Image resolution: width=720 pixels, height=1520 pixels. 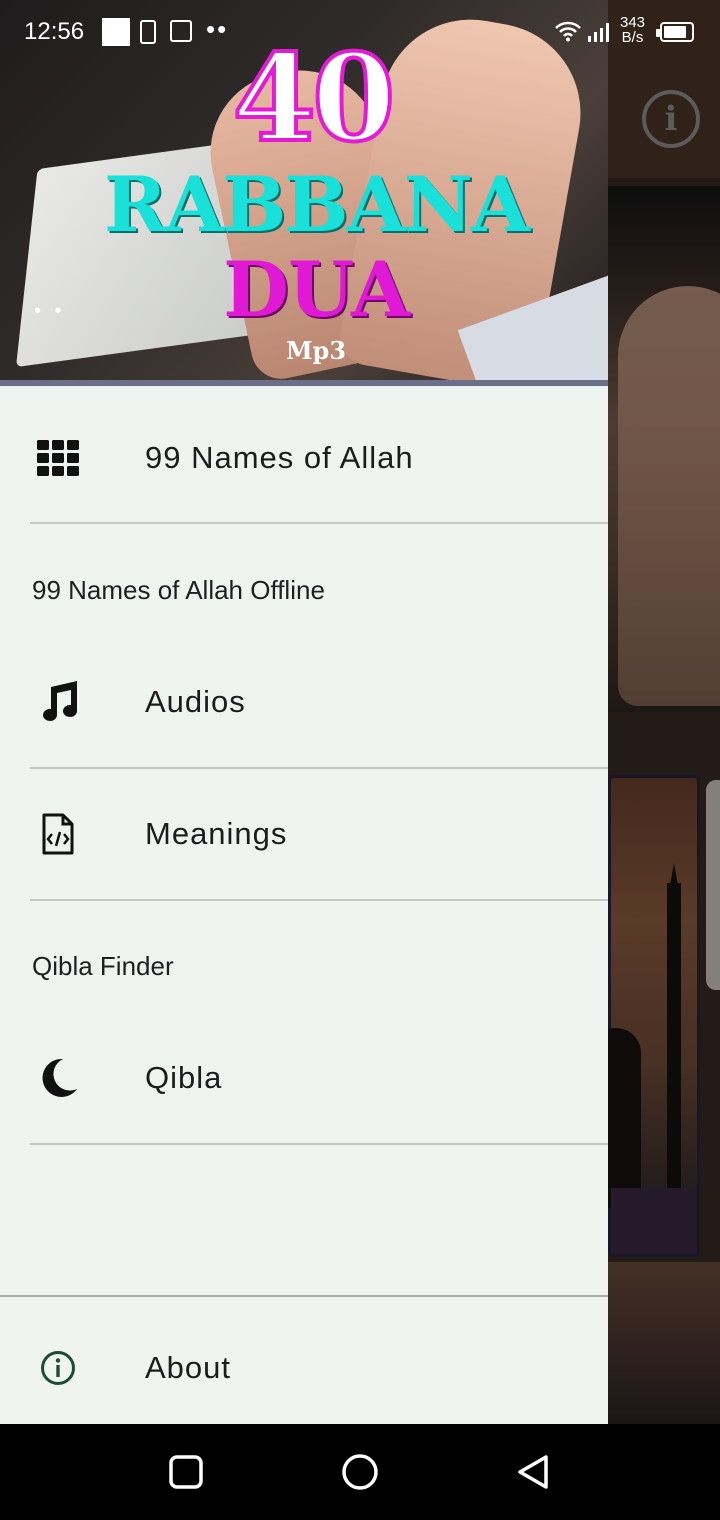 I want to click on header-title-format: Mp3, so click(x=316, y=350).